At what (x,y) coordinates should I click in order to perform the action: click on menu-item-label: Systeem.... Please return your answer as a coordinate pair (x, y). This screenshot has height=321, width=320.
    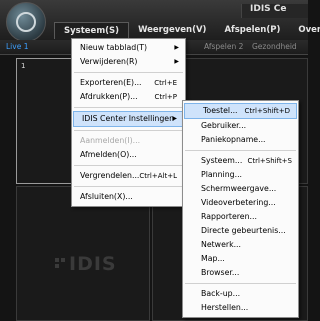
    Looking at the image, I should click on (222, 160).